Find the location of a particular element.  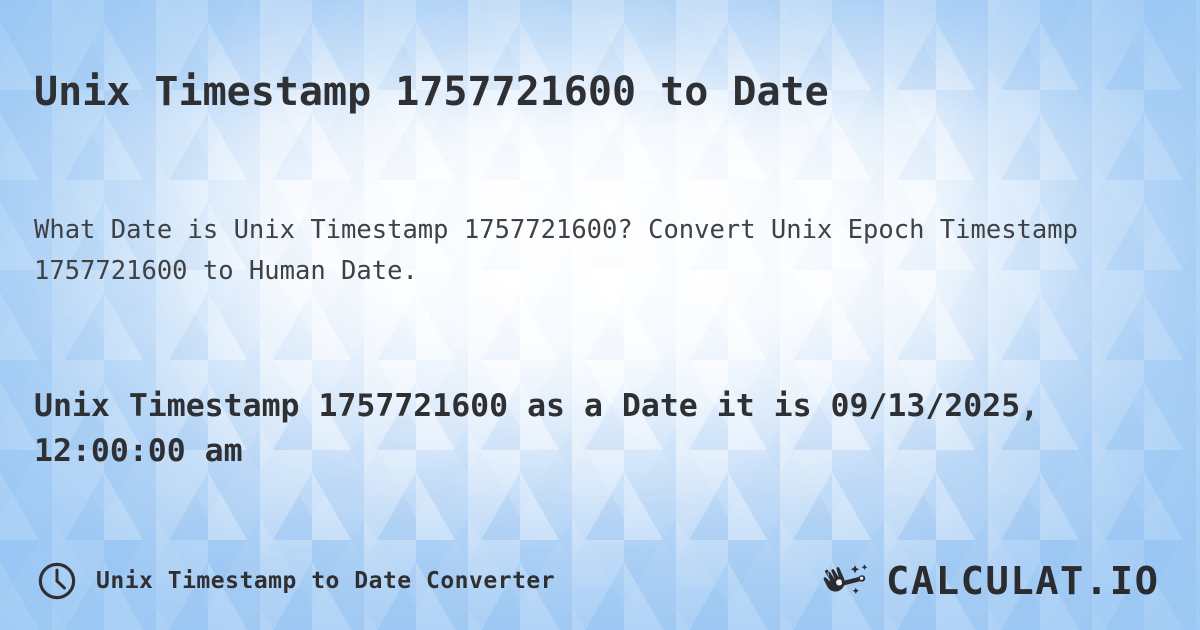

clock-icon is located at coordinates (57, 581).